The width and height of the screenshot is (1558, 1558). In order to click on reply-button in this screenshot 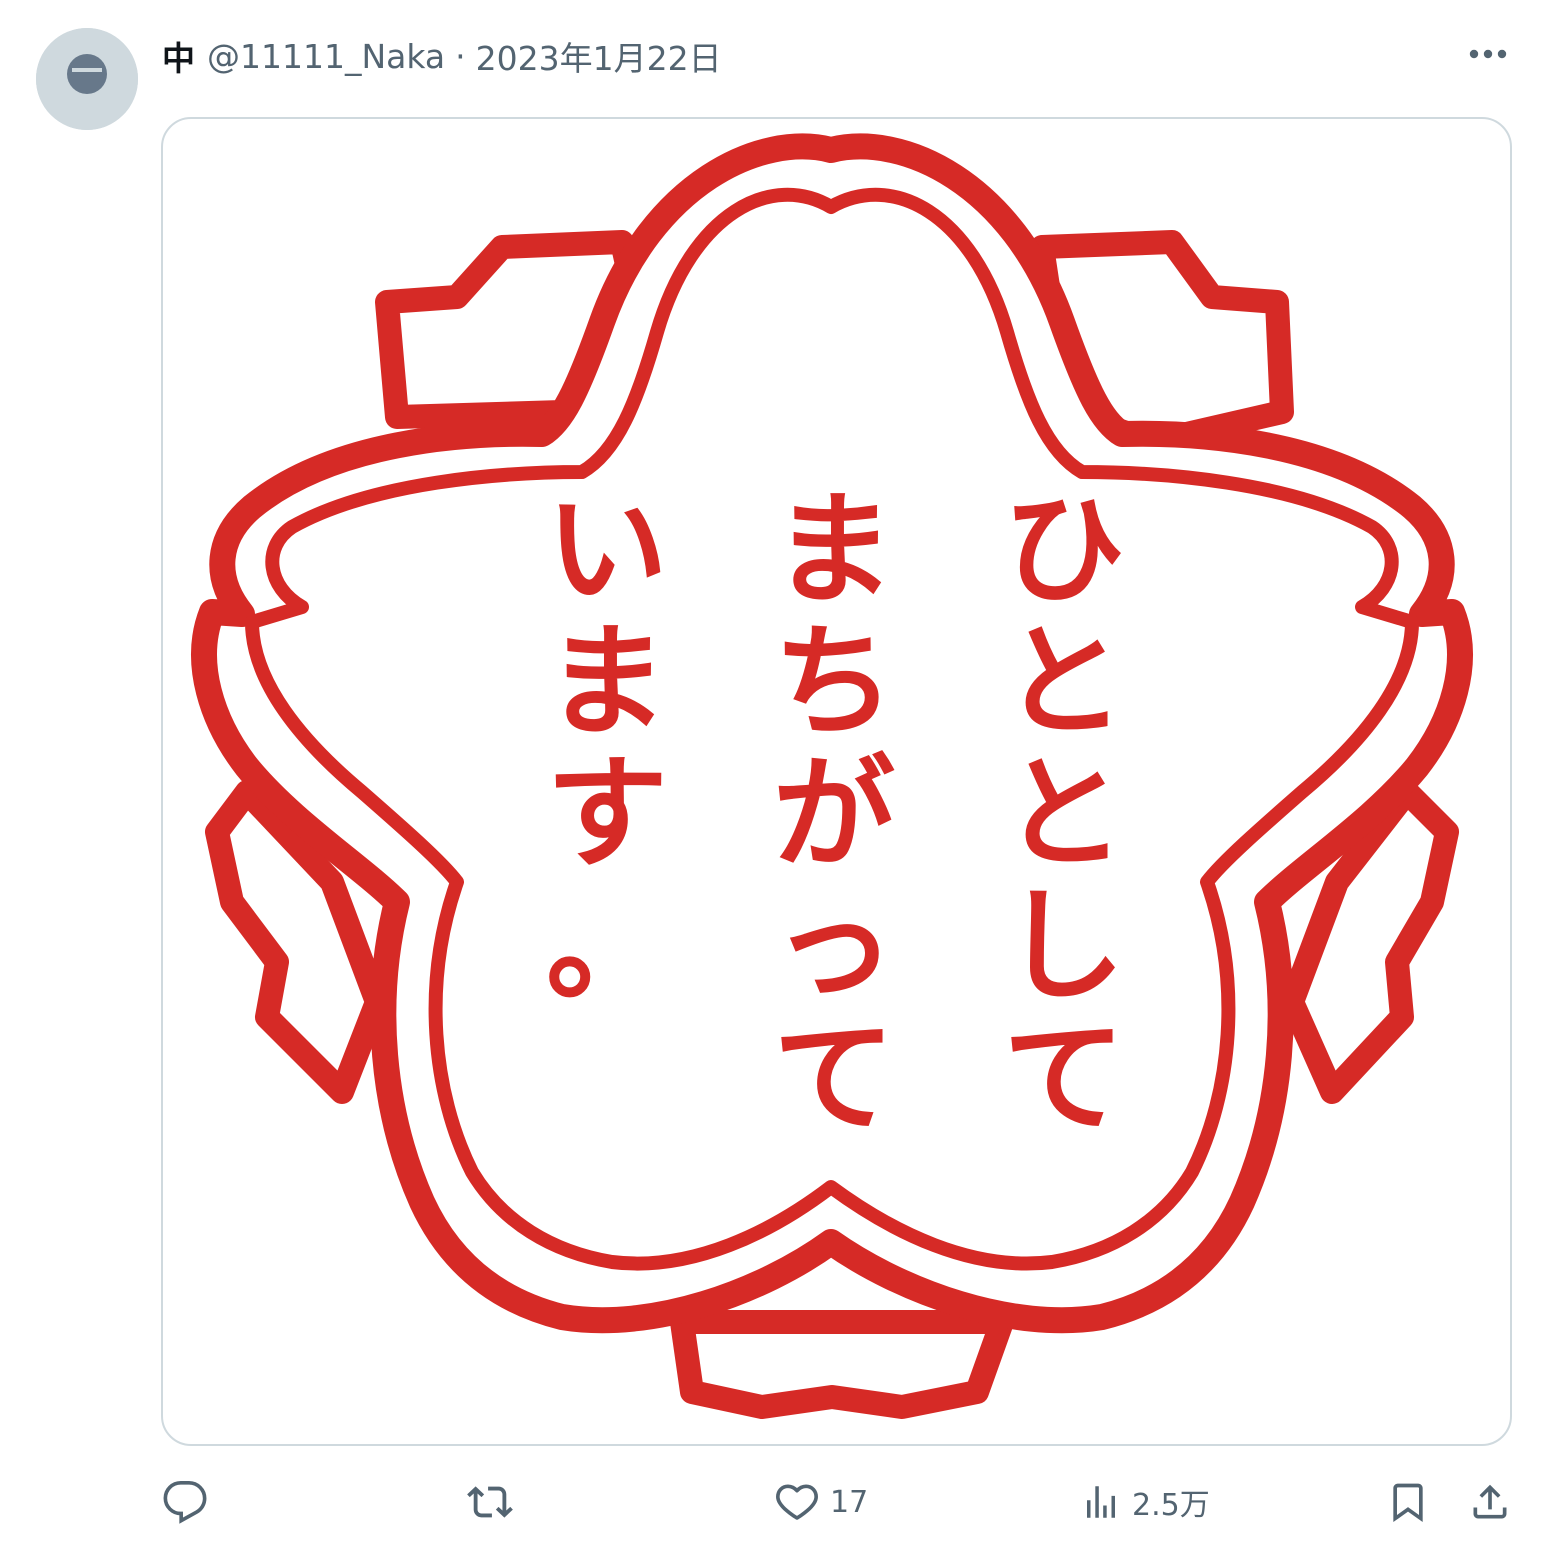, I will do `click(185, 1502)`.